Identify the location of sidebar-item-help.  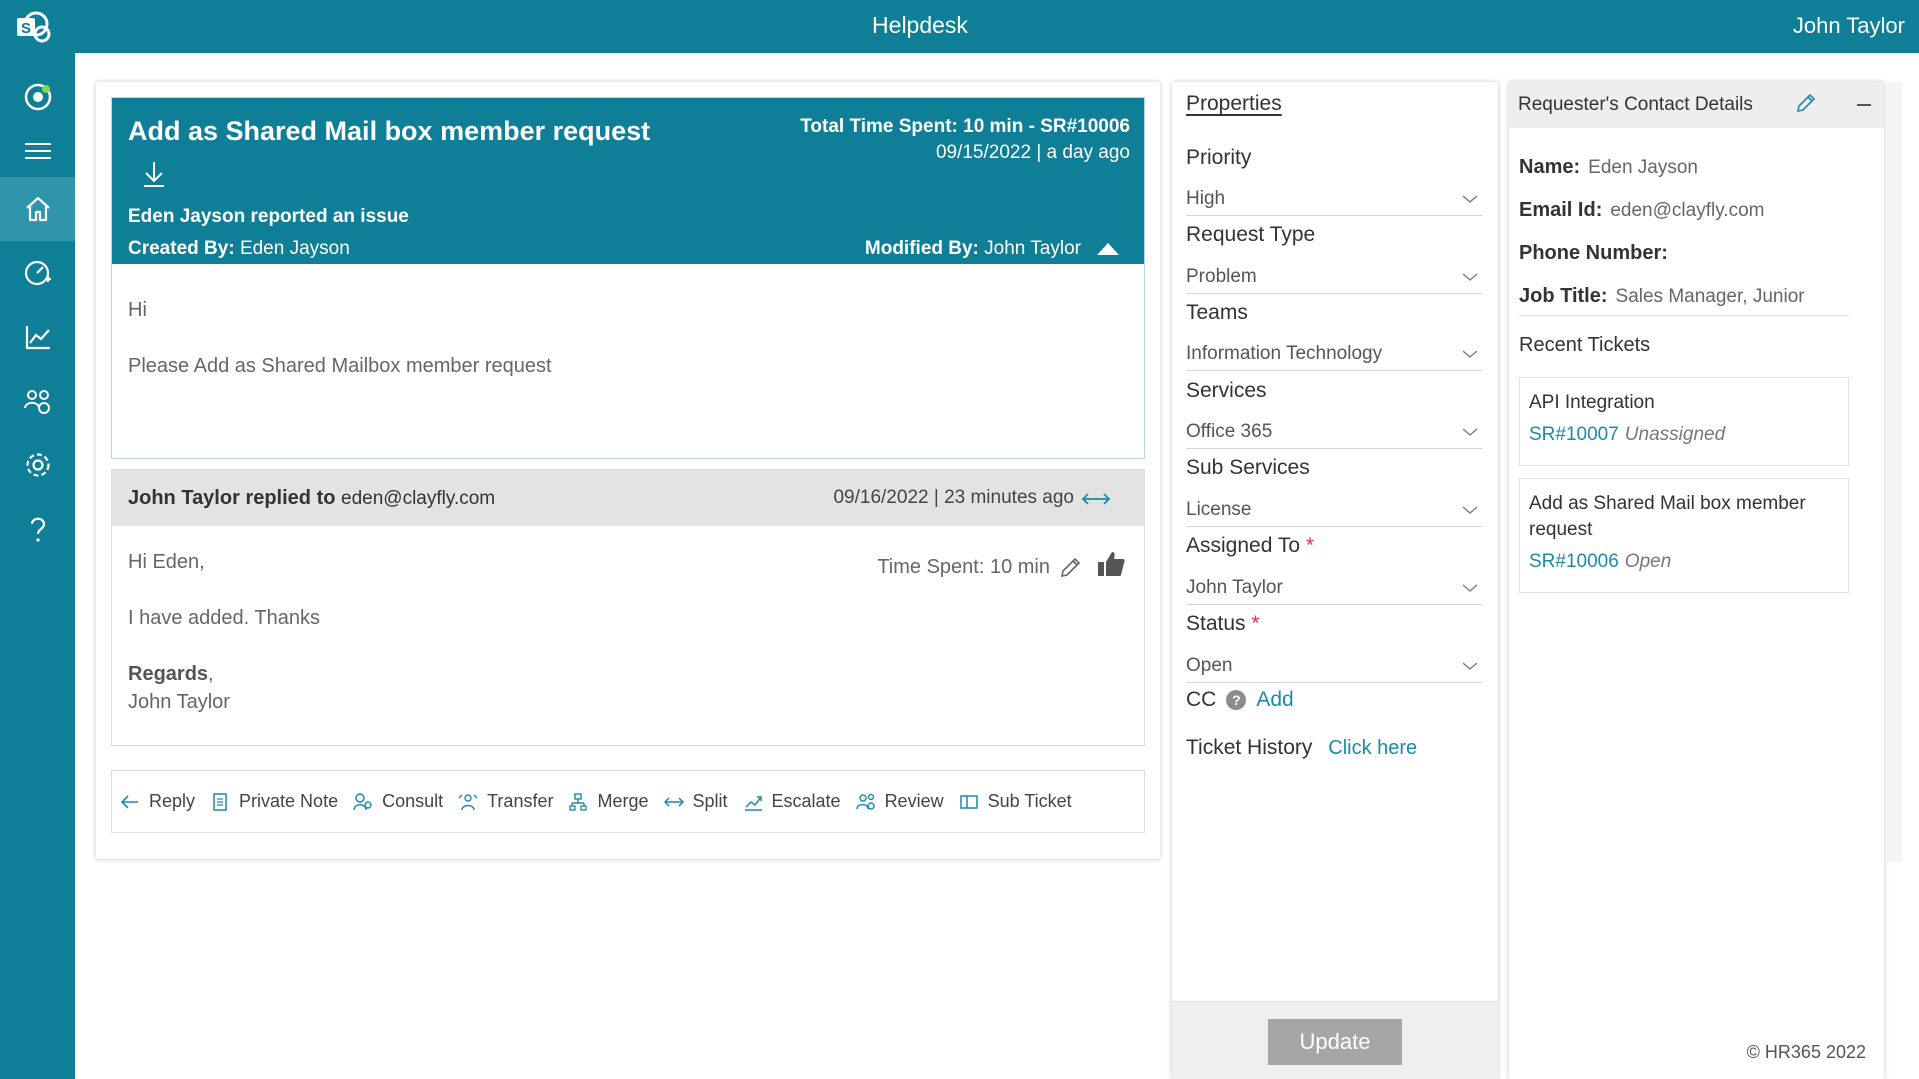
(37, 529).